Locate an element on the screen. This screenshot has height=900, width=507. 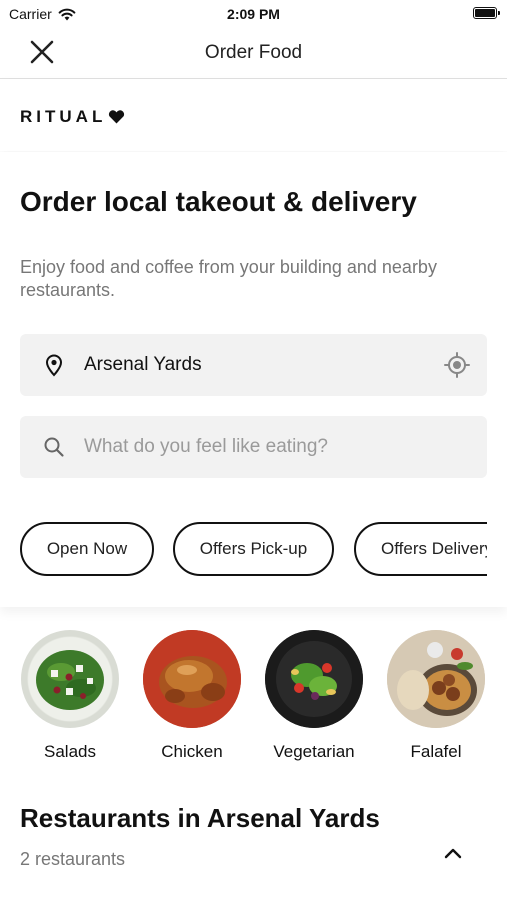
heart-icon is located at coordinates (117, 117).